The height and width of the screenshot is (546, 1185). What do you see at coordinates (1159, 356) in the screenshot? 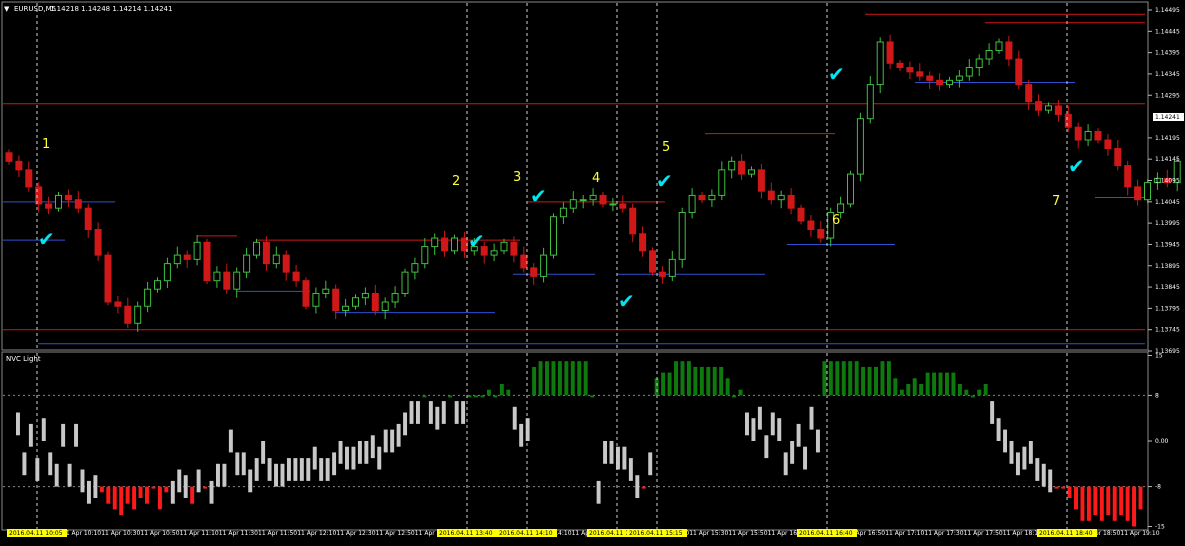
I see `indicator-tick-label: 15` at bounding box center [1159, 356].